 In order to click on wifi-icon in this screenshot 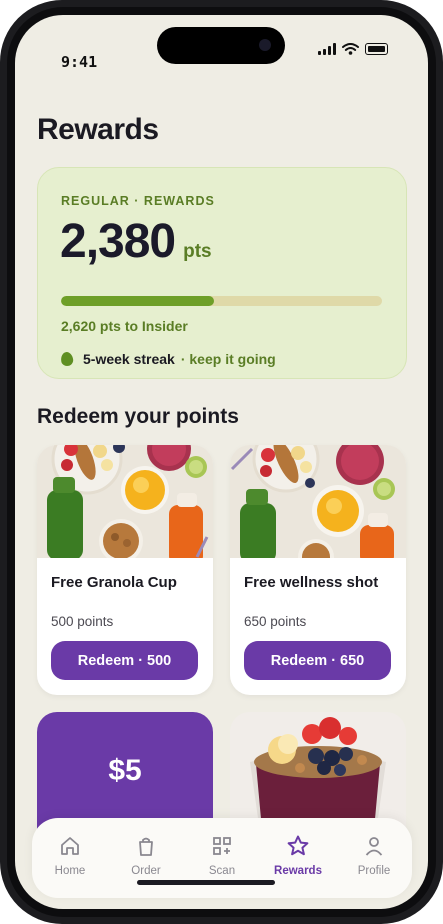, I will do `click(350, 49)`.